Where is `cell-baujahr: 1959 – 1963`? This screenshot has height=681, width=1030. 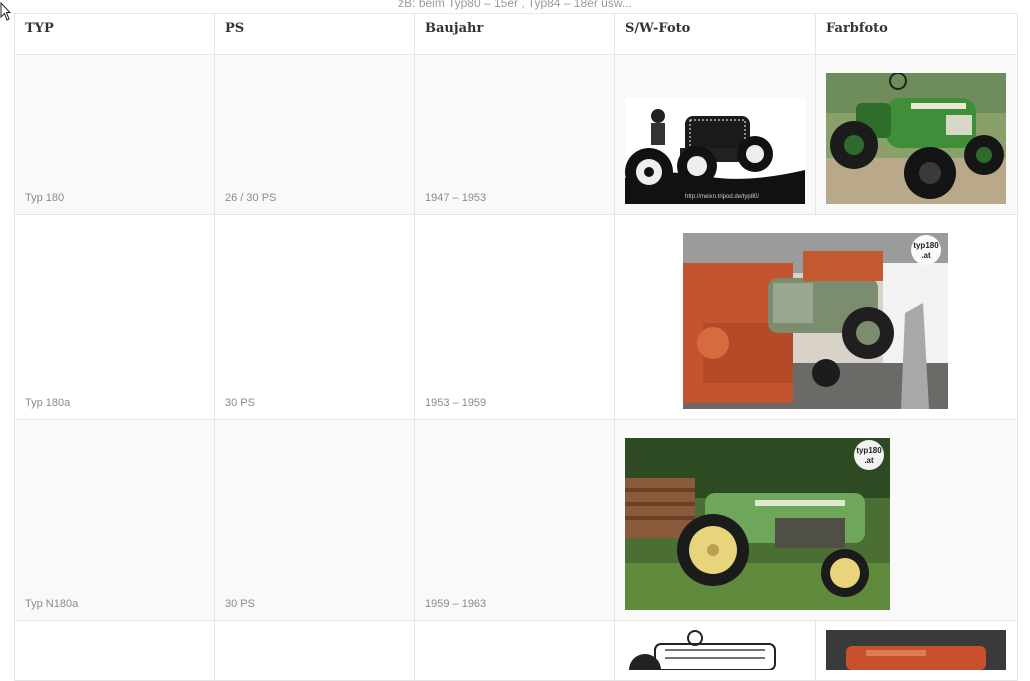
cell-baujahr: 1959 – 1963 is located at coordinates (514, 520).